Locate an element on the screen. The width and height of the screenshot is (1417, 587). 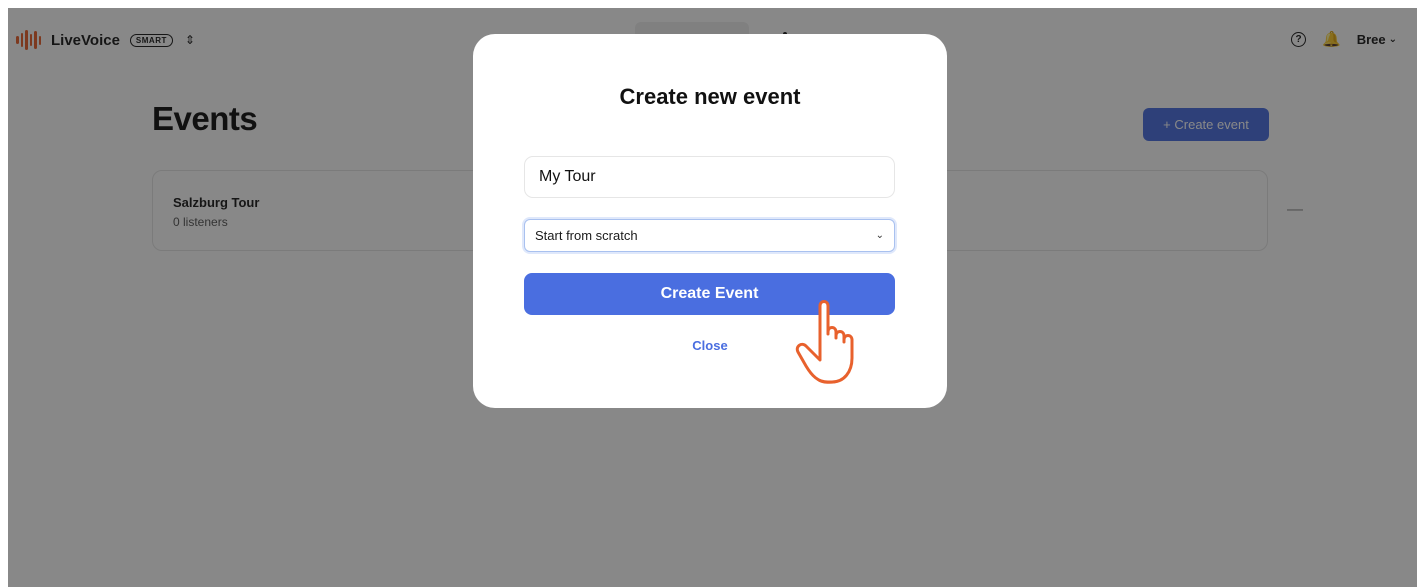
close-link: Close is located at coordinates (710, 345).